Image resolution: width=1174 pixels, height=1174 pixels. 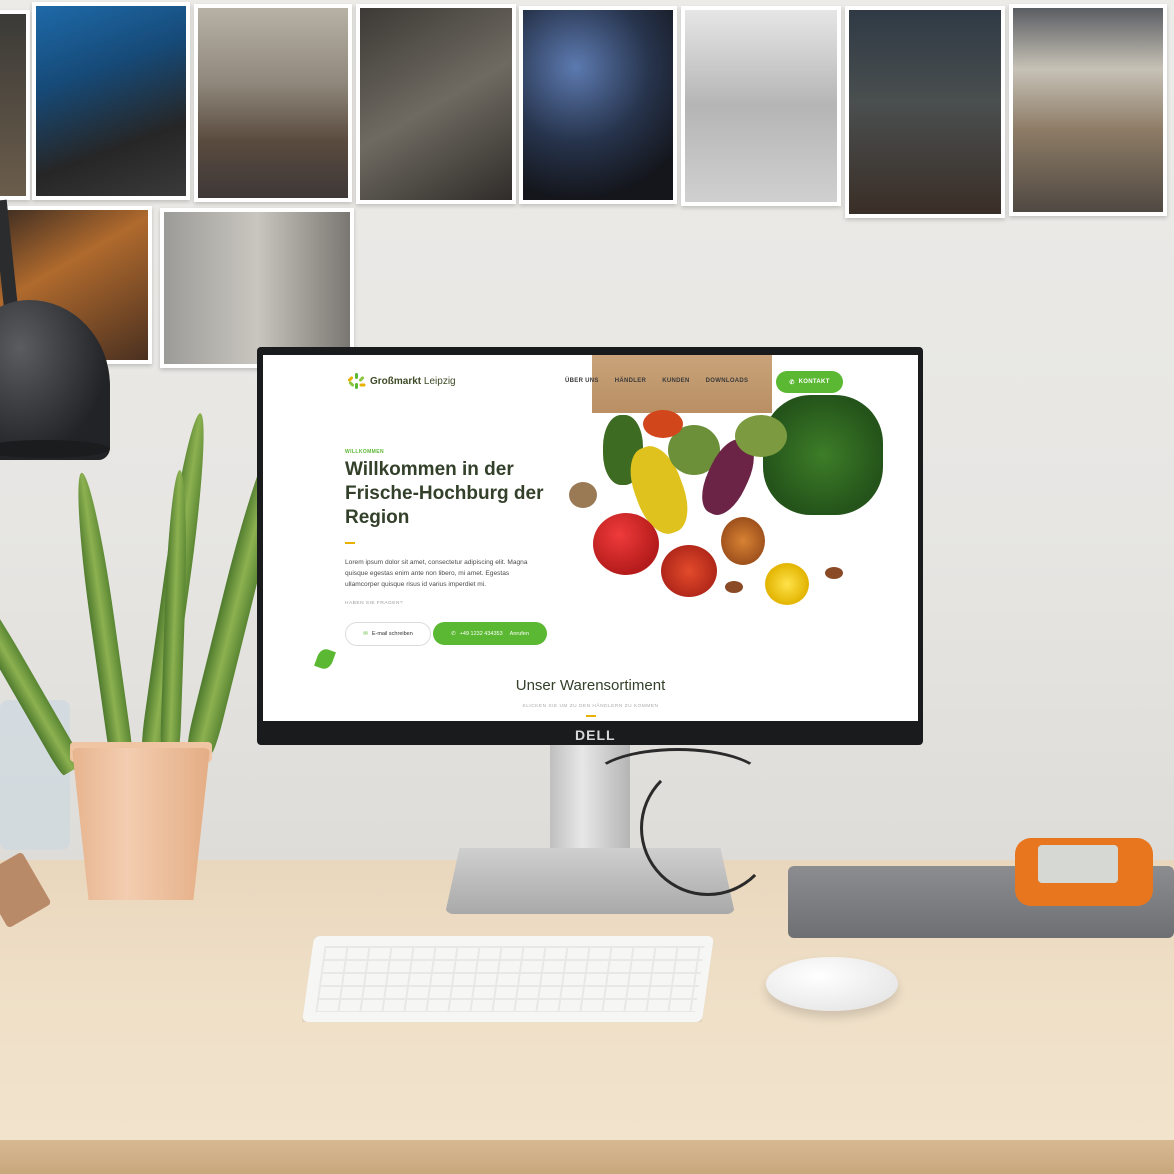 I want to click on call-button-number: +49 1232 434353, so click(x=481, y=633).